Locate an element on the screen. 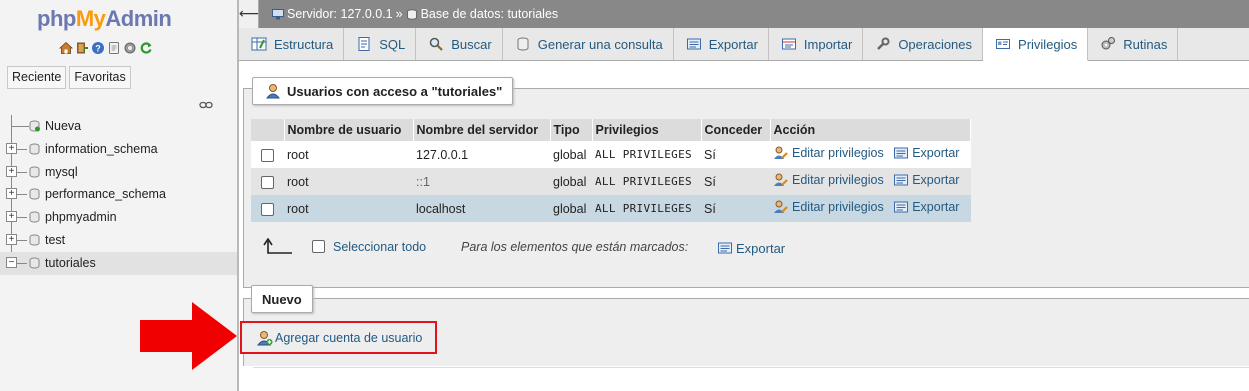 The height and width of the screenshot is (391, 1249). phpmyadmin-logo: phpMyAdmin is located at coordinates (104, 19).